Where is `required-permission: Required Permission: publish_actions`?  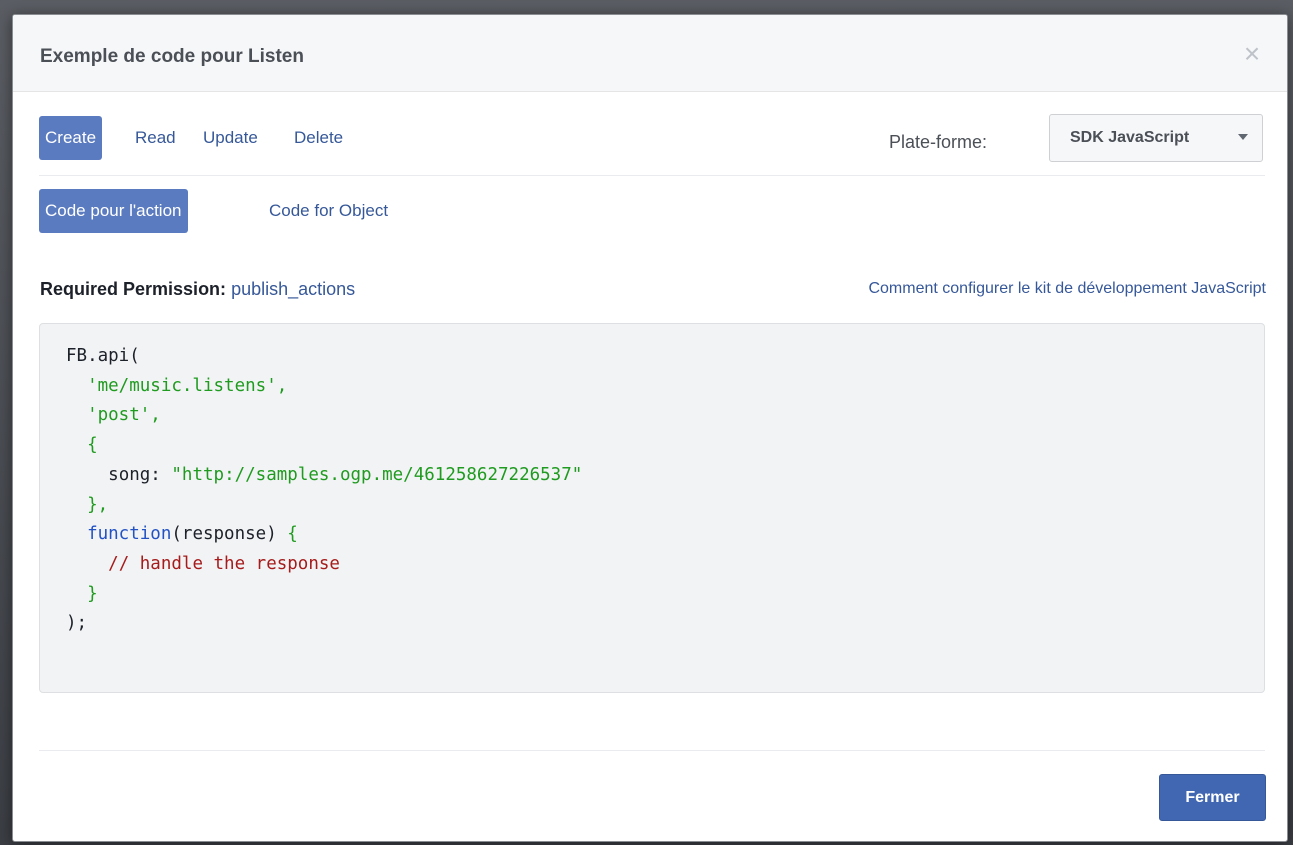 required-permission: Required Permission: publish_actions is located at coordinates (197, 289).